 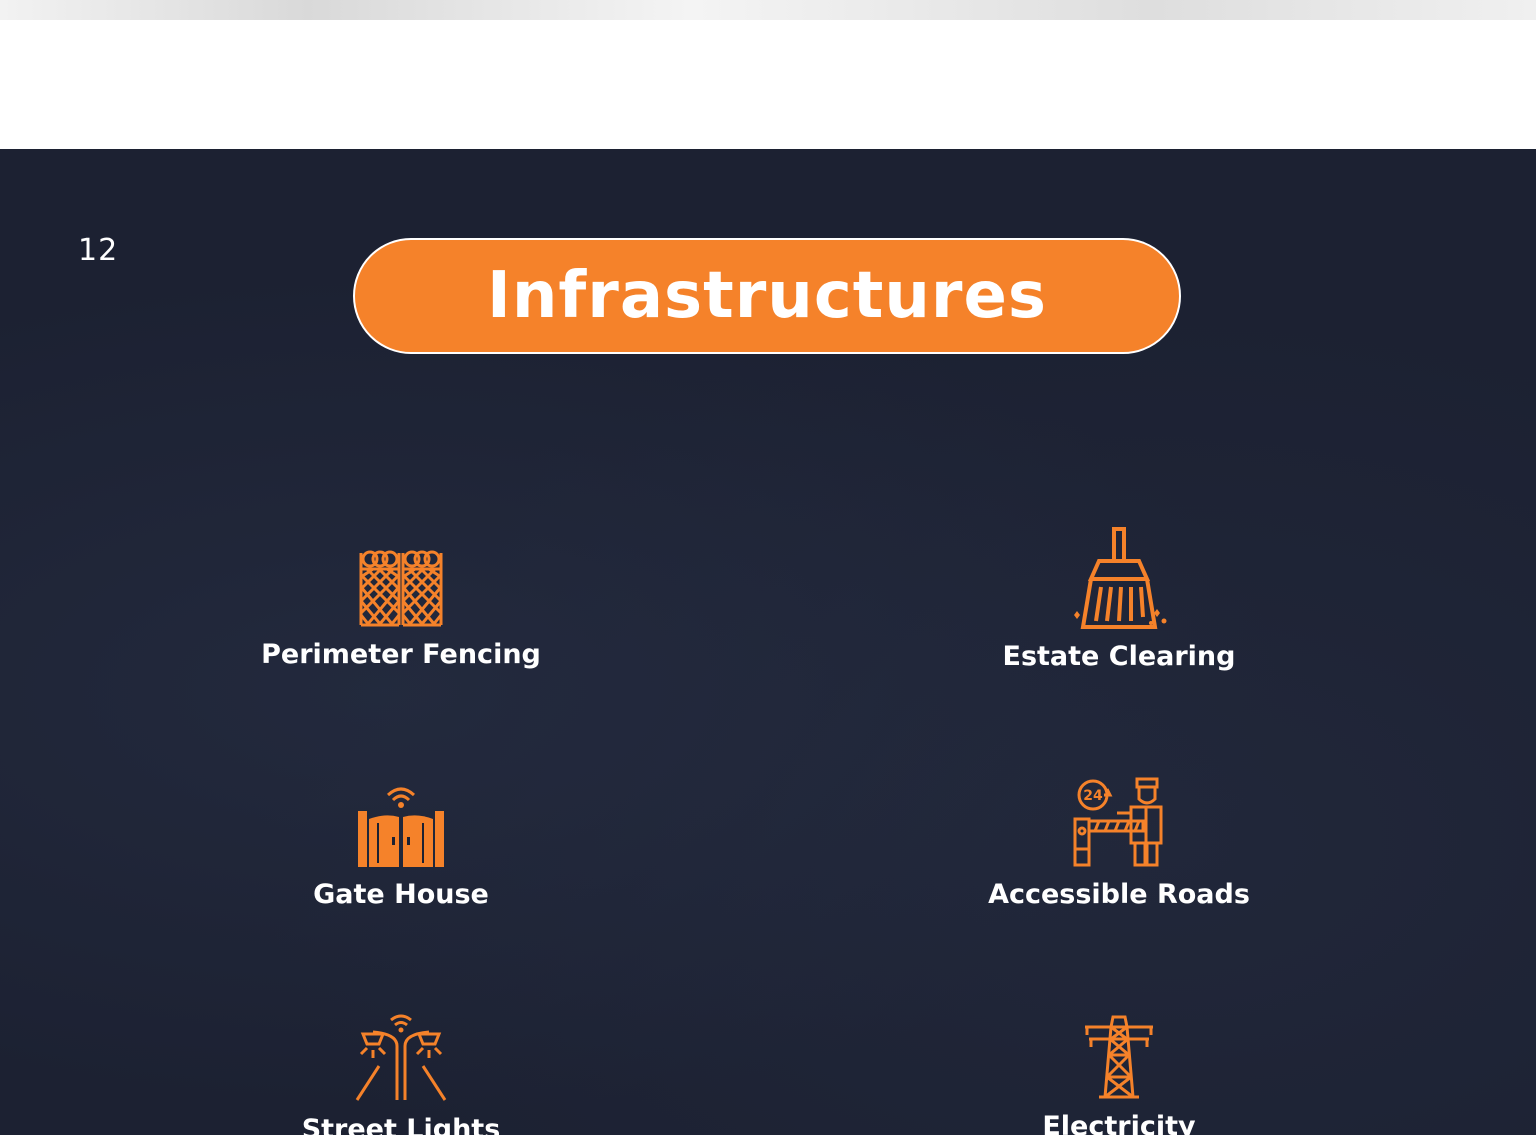 What do you see at coordinates (1119, 894) in the screenshot?
I see `feature-label: Accessible Roads` at bounding box center [1119, 894].